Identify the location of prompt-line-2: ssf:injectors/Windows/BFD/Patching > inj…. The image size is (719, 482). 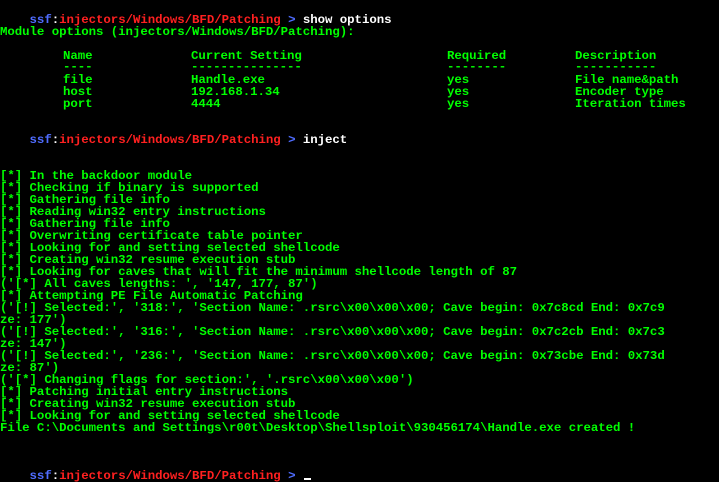
(174, 134).